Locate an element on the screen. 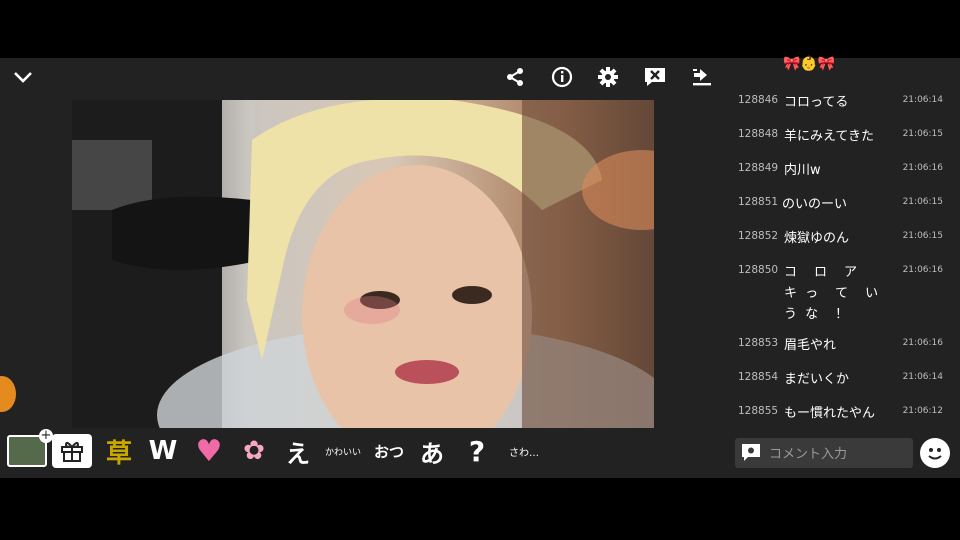 The height and width of the screenshot is (540, 960). reaction-w: W is located at coordinates (163, 451).